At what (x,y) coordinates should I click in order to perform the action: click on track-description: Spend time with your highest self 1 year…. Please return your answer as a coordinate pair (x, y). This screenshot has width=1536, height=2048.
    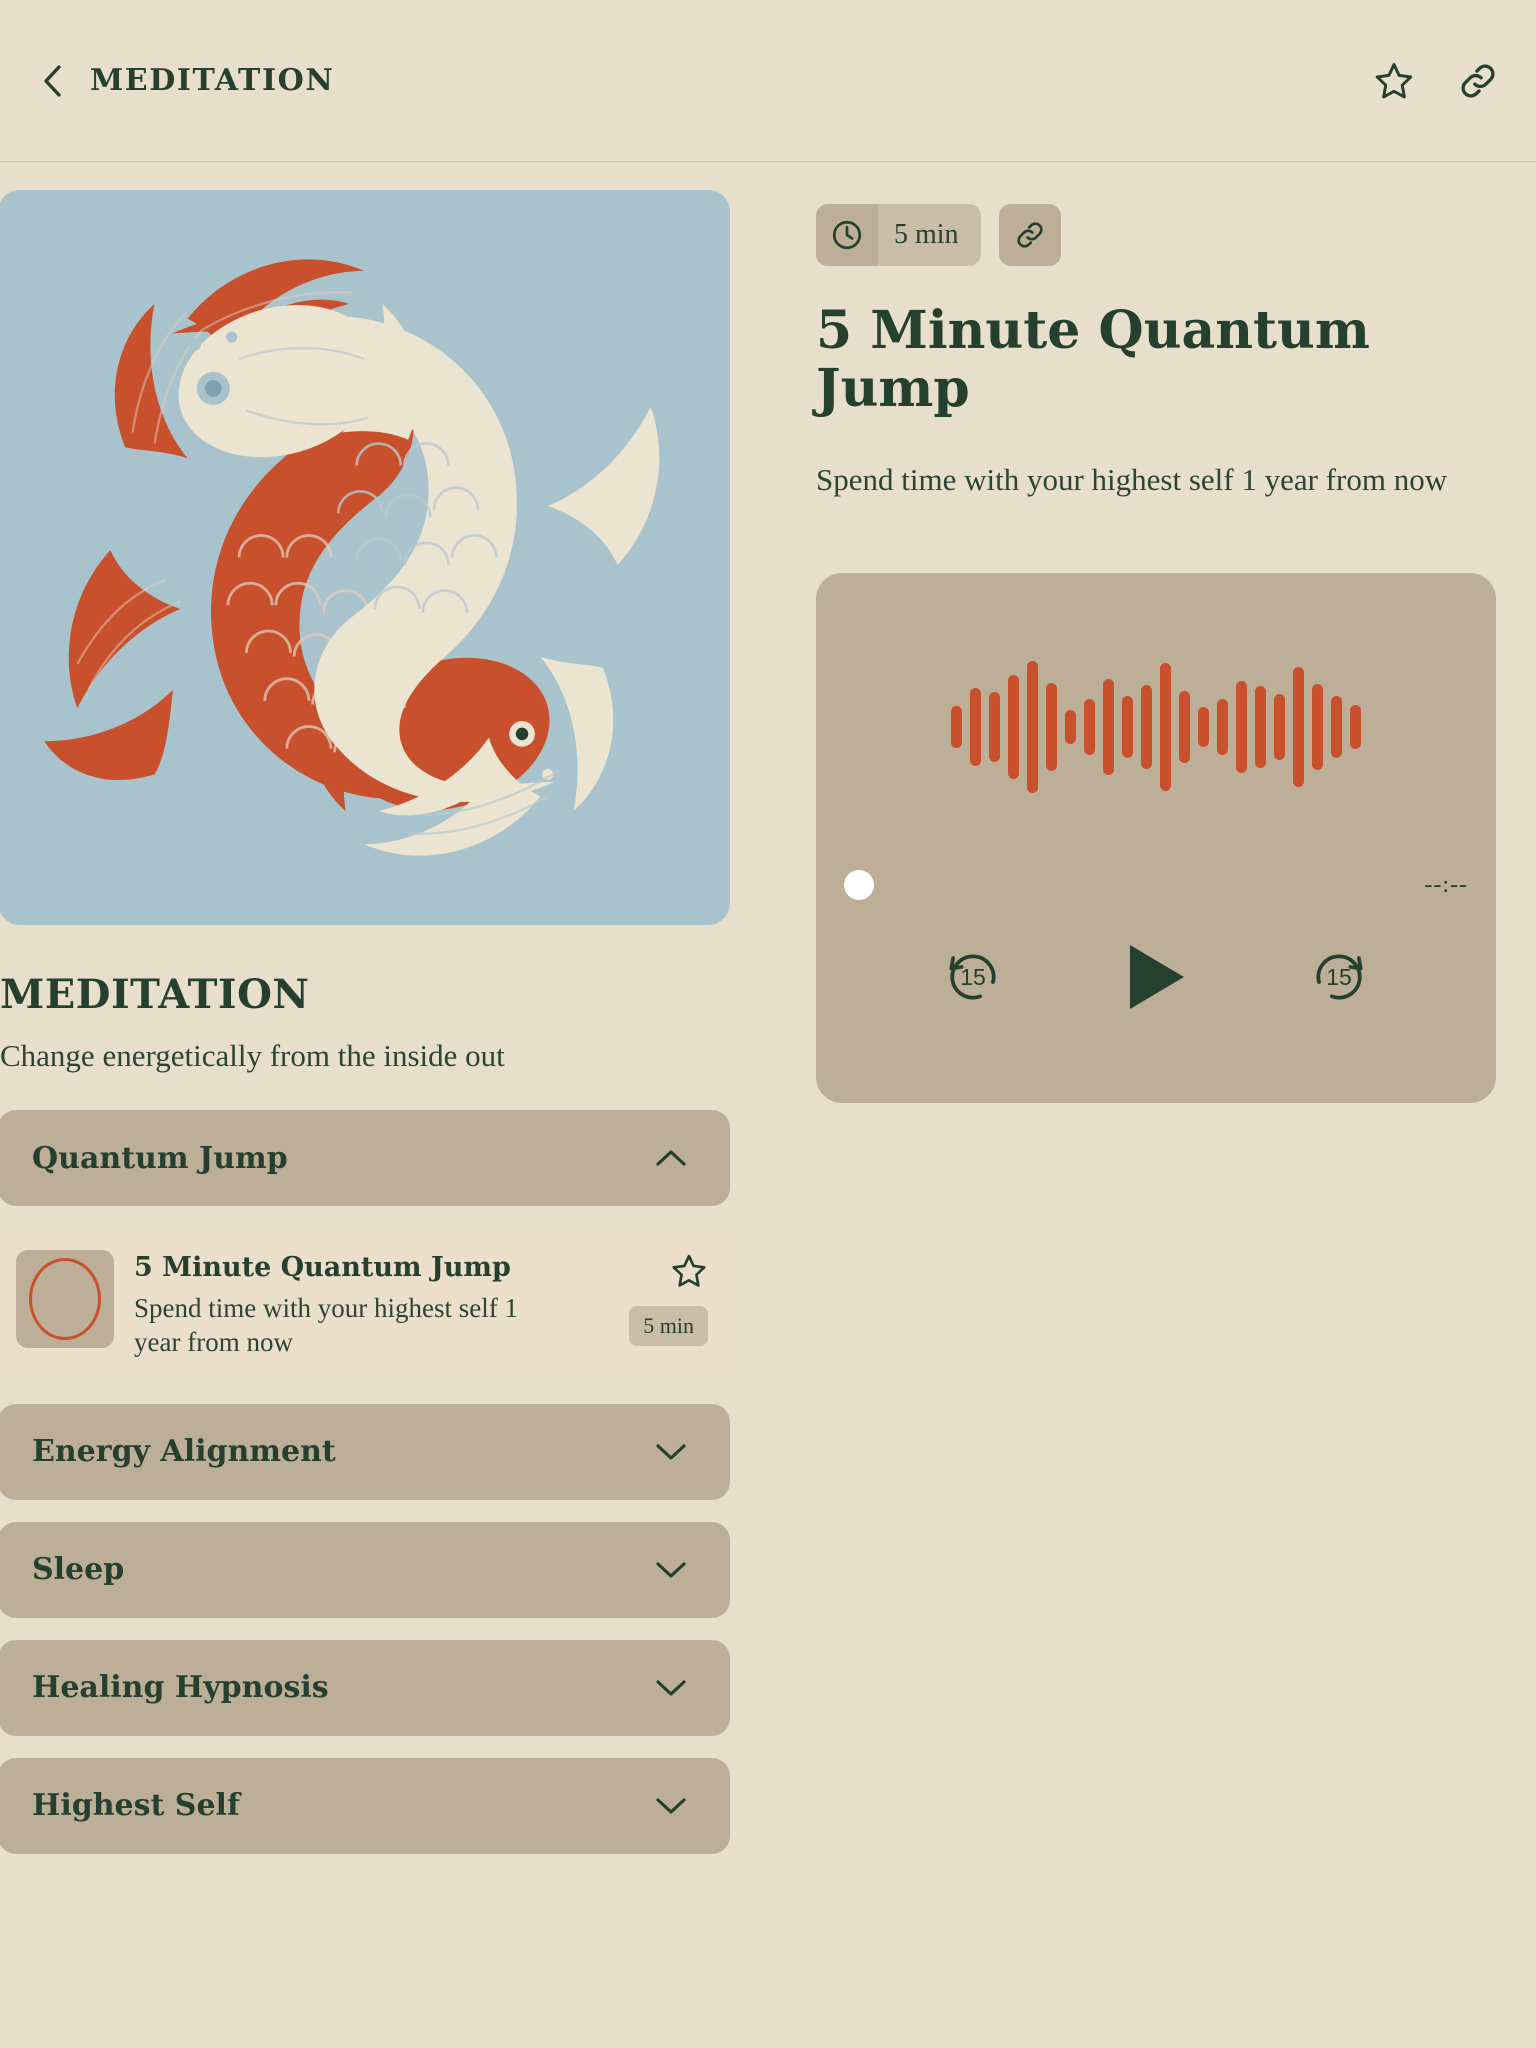
    Looking at the image, I should click on (326, 1325).